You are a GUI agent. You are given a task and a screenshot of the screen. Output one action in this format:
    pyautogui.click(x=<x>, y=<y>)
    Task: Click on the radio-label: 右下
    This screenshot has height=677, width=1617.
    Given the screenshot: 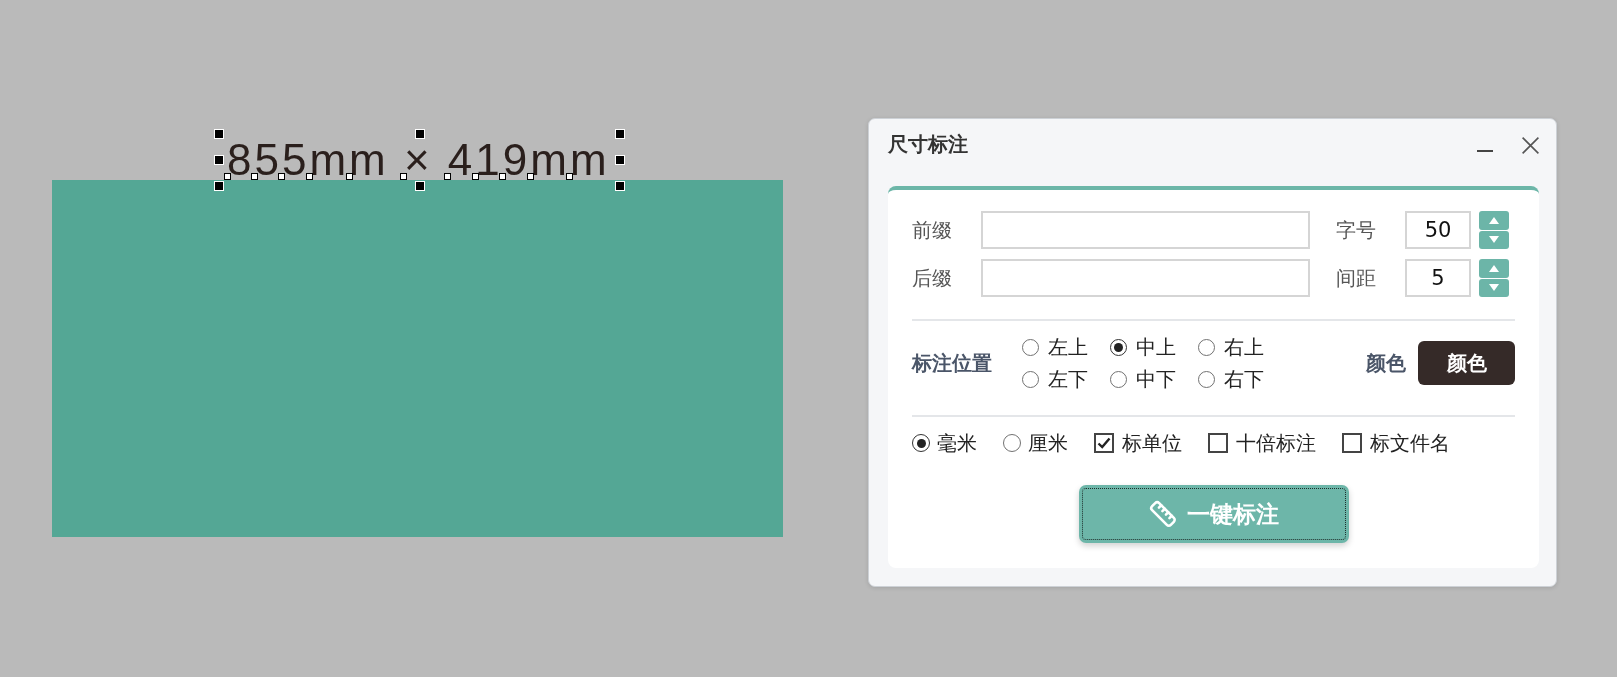 What is the action you would take?
    pyautogui.click(x=1244, y=379)
    